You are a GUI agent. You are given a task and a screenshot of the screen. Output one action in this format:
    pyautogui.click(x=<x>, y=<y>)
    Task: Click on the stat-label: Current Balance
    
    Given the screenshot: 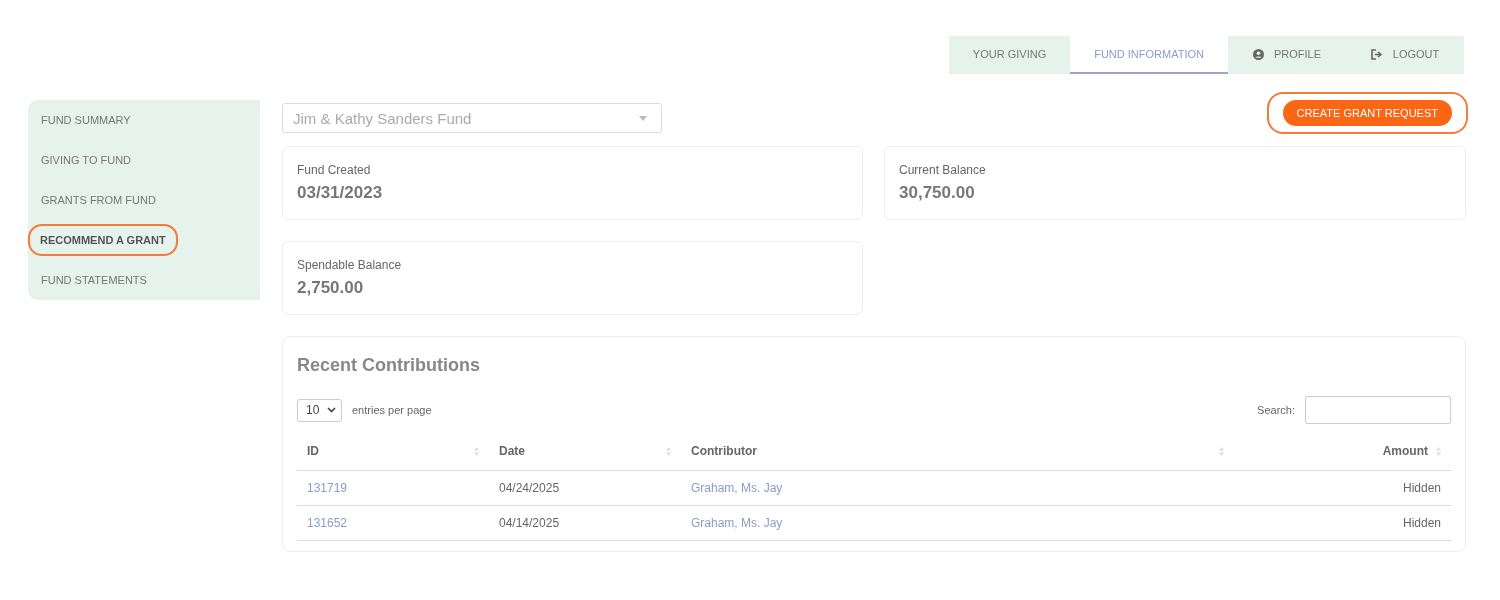 What is the action you would take?
    pyautogui.click(x=943, y=170)
    